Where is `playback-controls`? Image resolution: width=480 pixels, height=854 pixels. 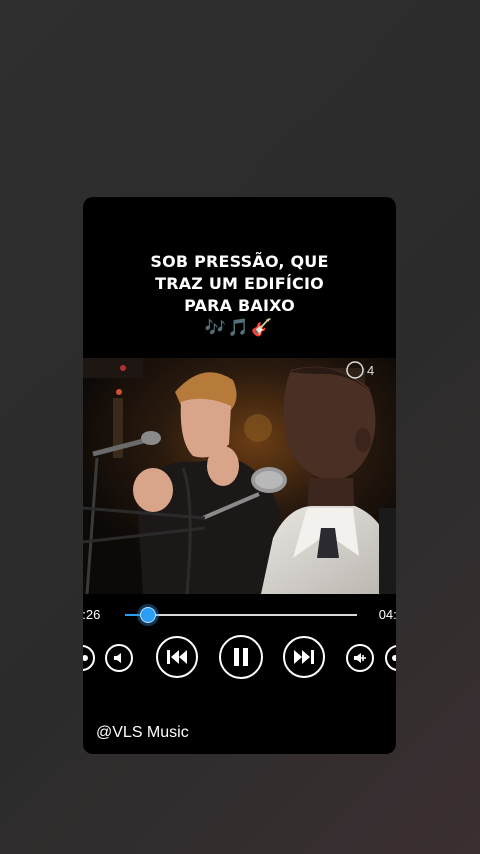 playback-controls is located at coordinates (239, 657).